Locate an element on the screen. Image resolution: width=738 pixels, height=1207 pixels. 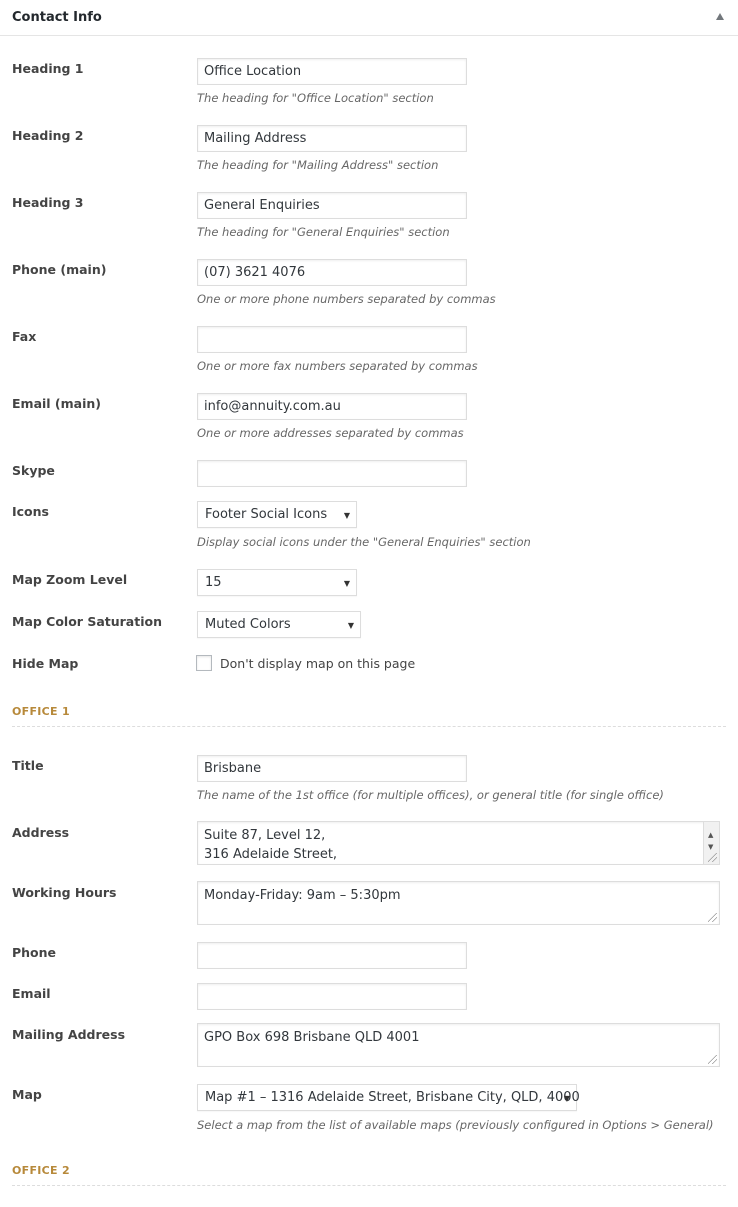
hide-map-checkbox-label: Don't display map on this page is located at coordinates (317, 663).